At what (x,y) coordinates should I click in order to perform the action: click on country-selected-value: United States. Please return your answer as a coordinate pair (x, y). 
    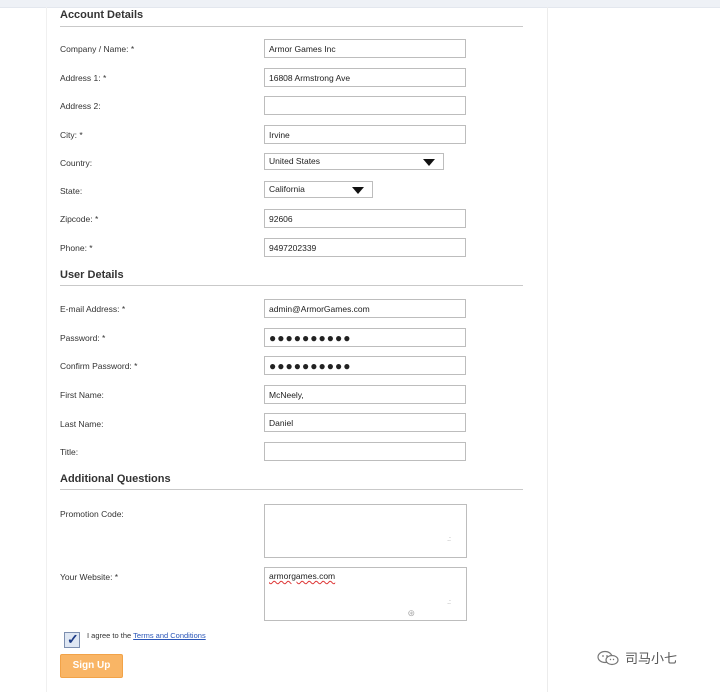
    Looking at the image, I should click on (295, 161).